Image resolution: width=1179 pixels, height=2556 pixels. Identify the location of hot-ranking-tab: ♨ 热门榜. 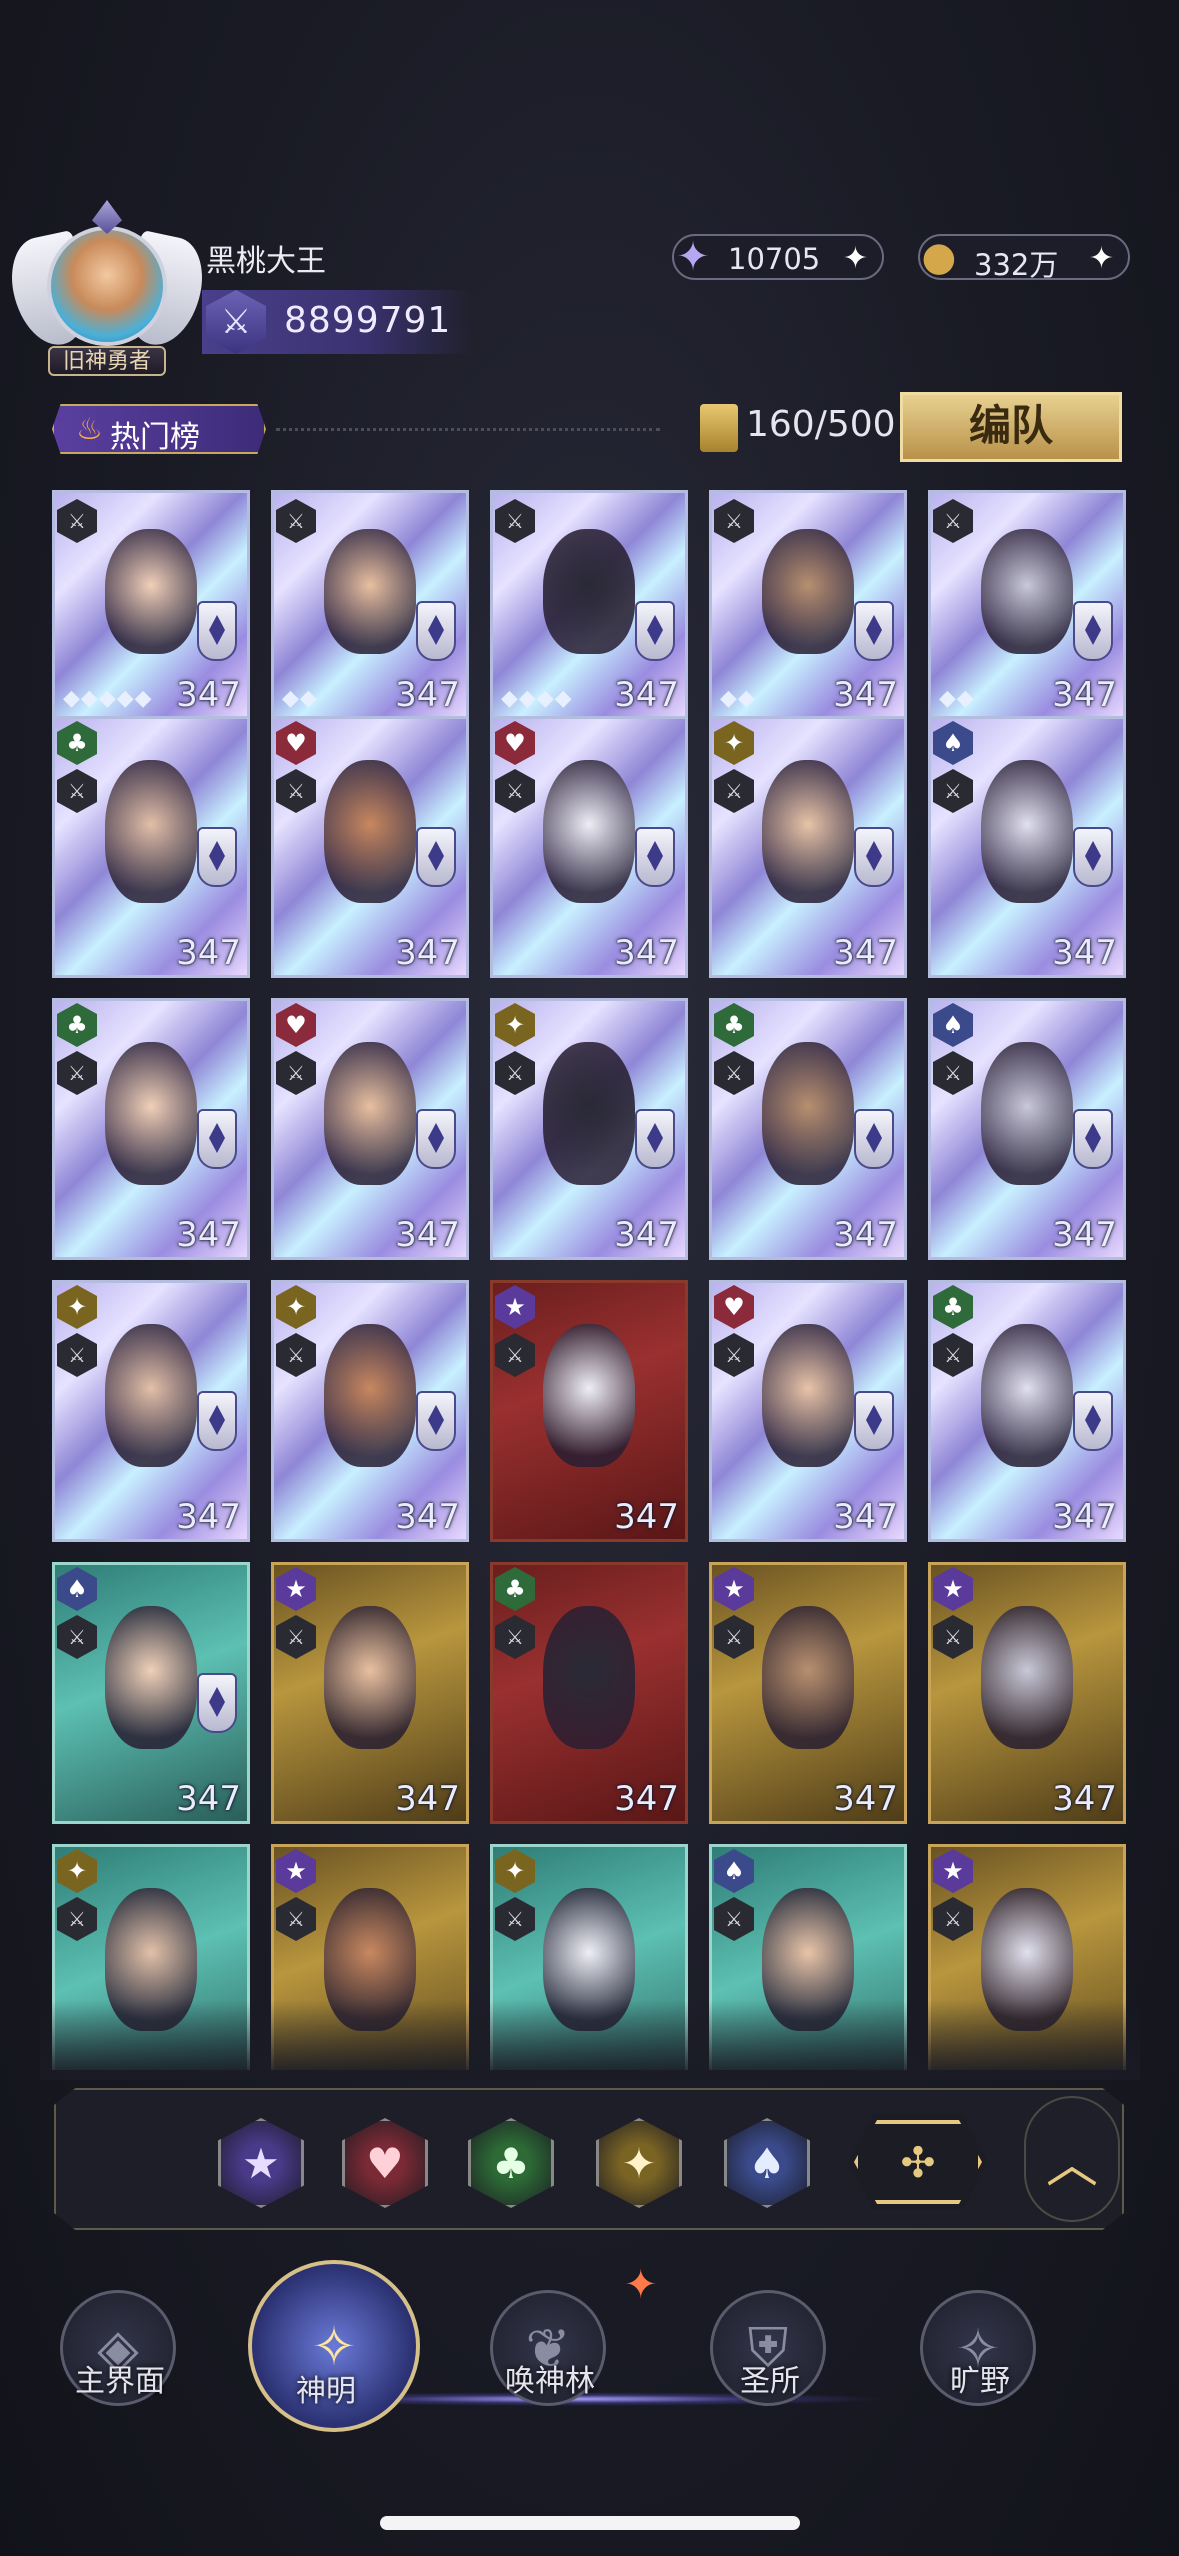
(159, 429).